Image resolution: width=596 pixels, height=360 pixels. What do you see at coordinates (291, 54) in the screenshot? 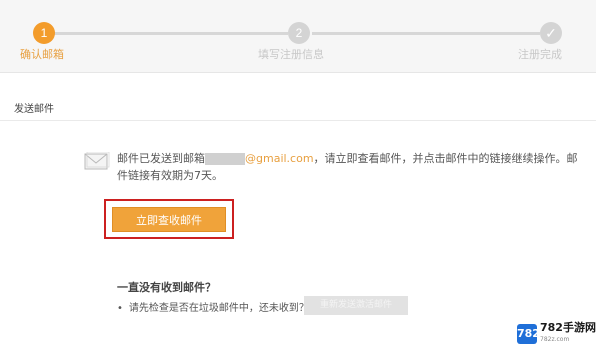
I see `step-2-label: 填写注册信息` at bounding box center [291, 54].